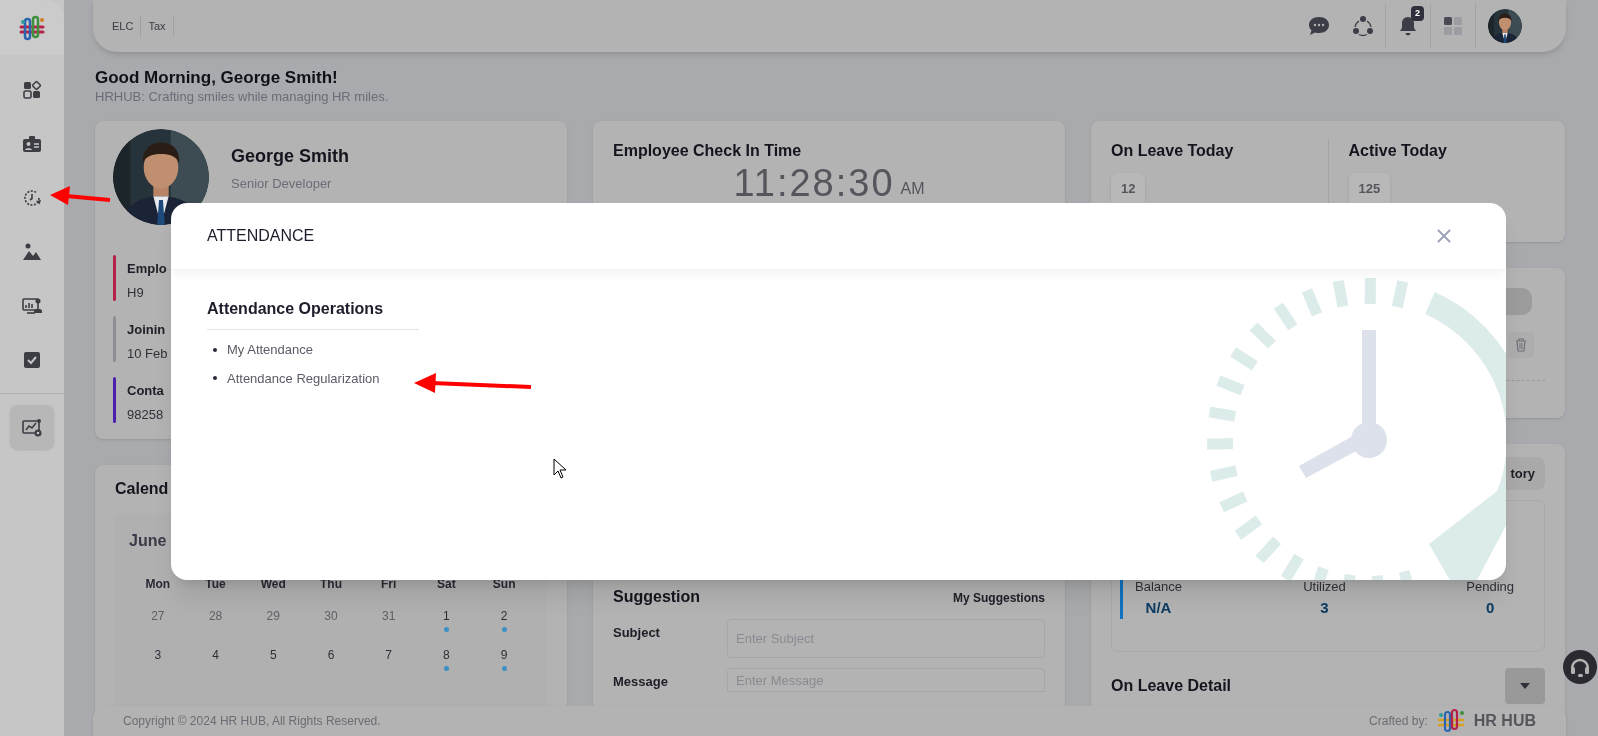  I want to click on greeting-title: Good Morning, George Smith!, so click(217, 78).